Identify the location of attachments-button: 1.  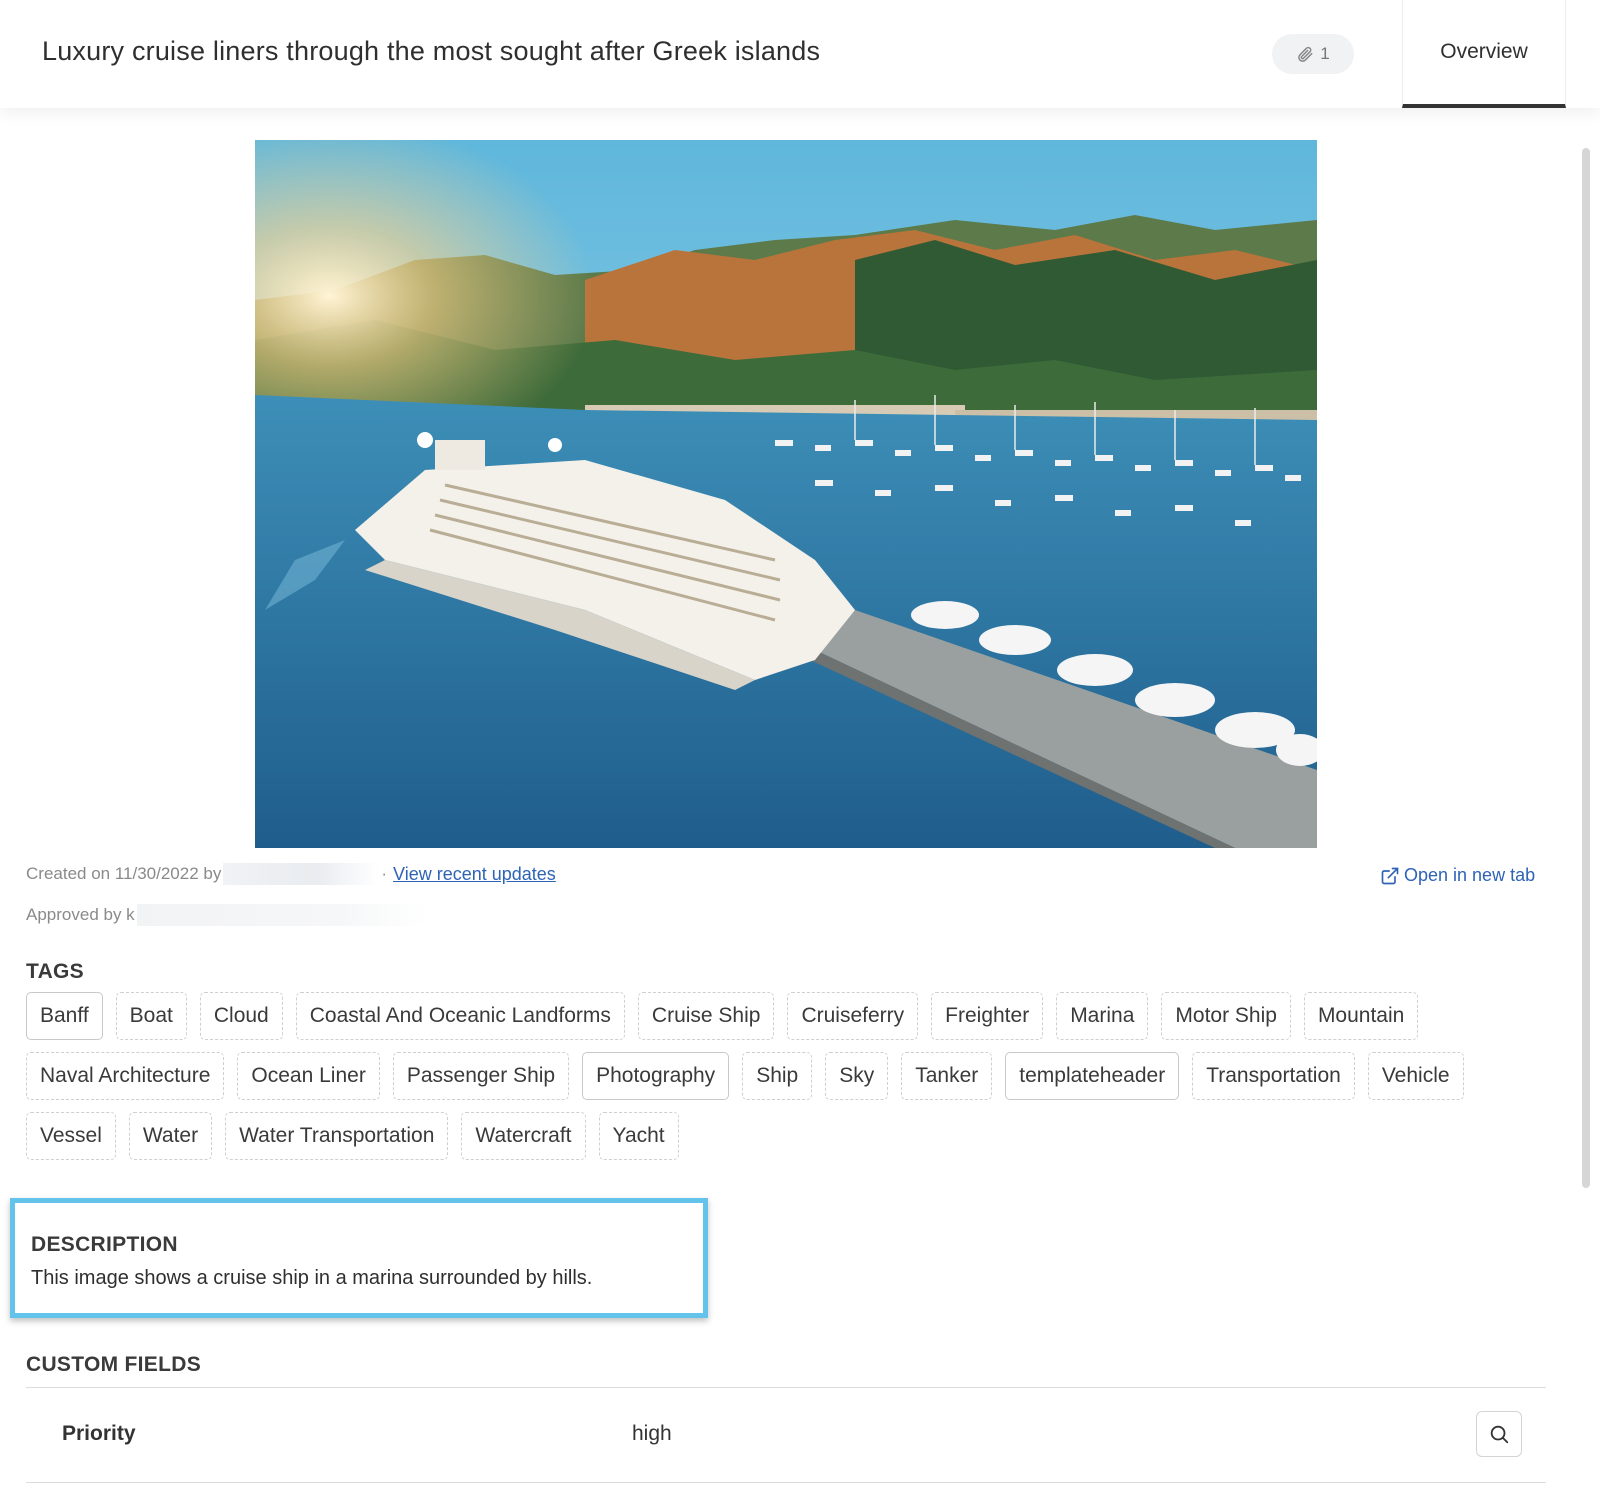
(1313, 54).